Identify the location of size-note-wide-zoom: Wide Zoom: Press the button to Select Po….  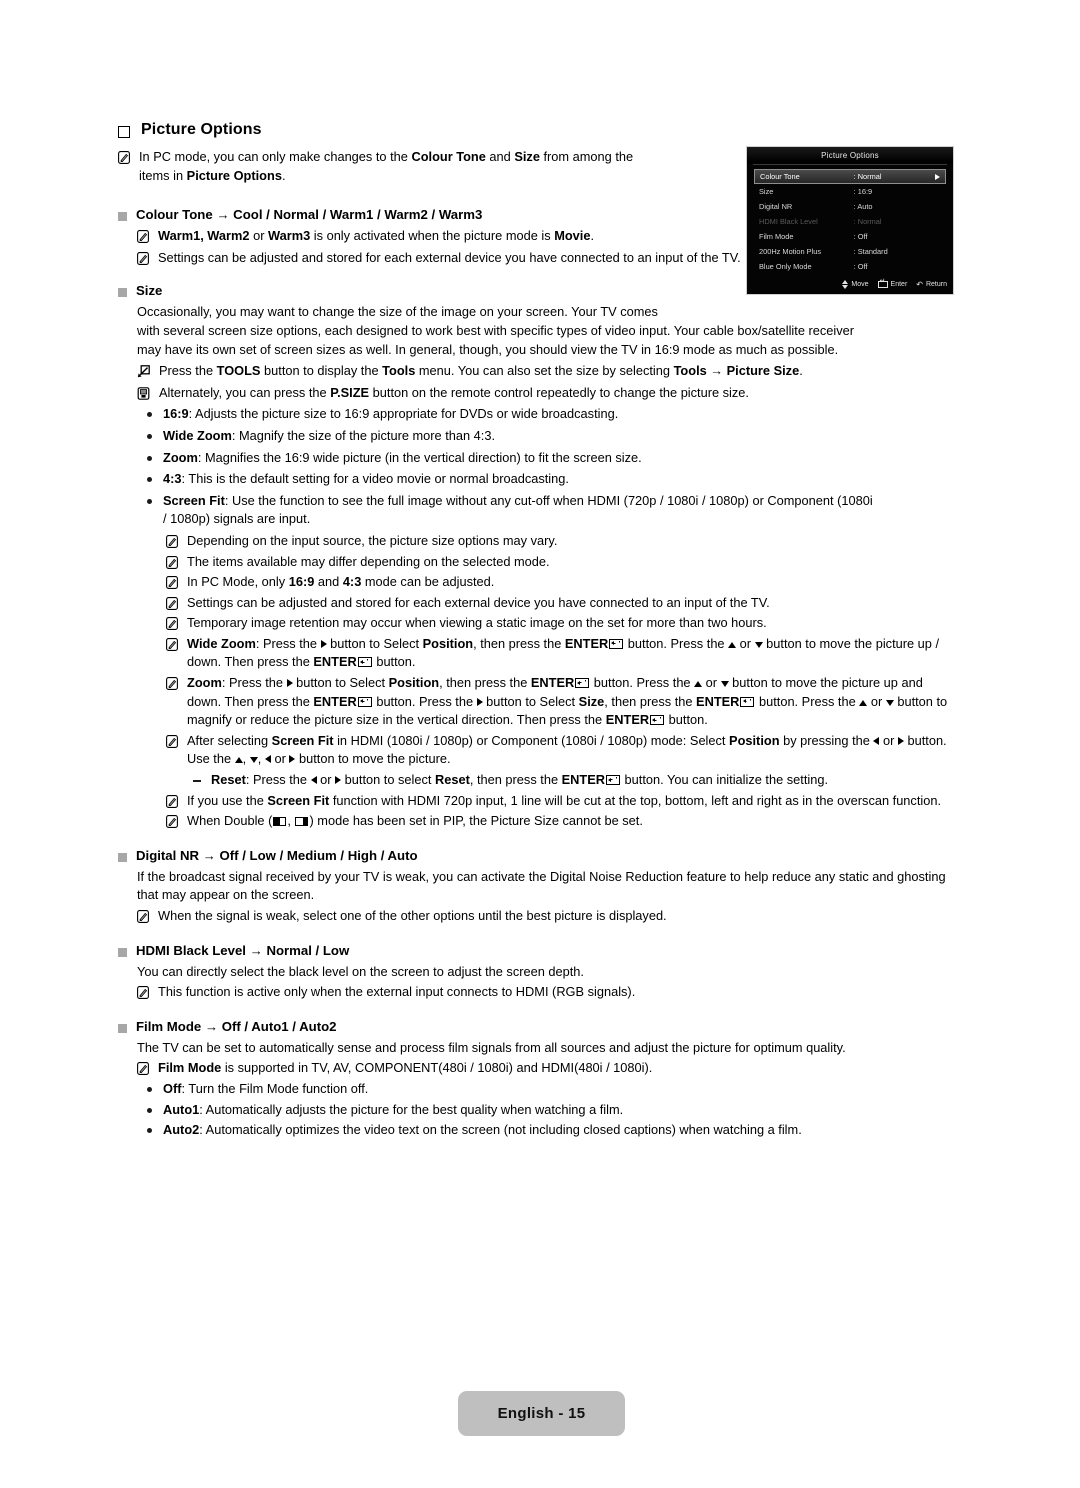
(560, 653).